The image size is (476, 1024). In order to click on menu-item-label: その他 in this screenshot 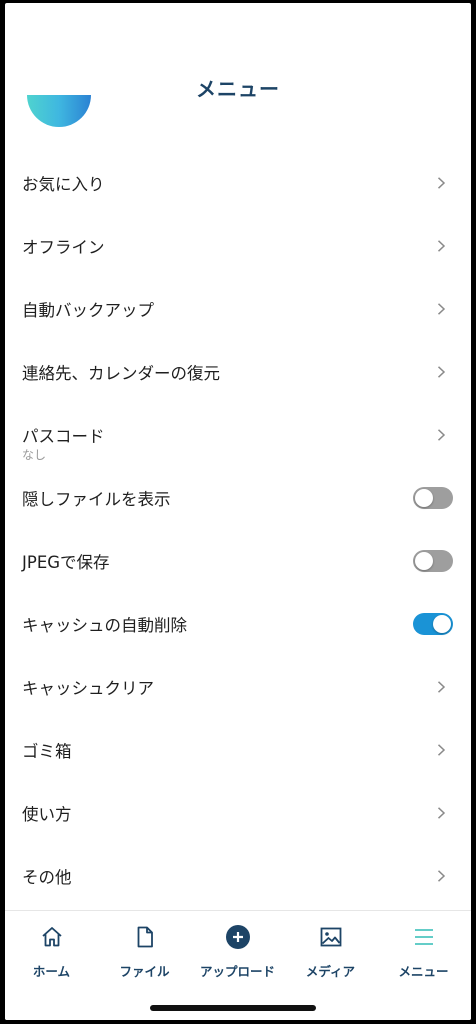, I will do `click(47, 877)`.